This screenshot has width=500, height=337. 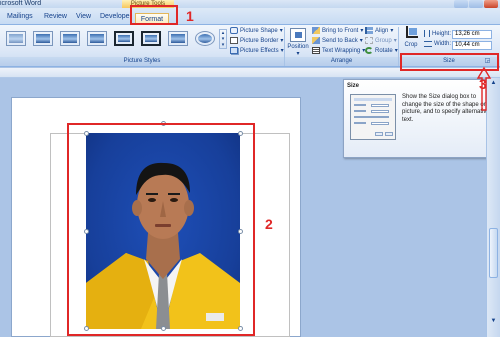 What do you see at coordinates (442, 33) in the screenshot?
I see `height-label: Height:` at bounding box center [442, 33].